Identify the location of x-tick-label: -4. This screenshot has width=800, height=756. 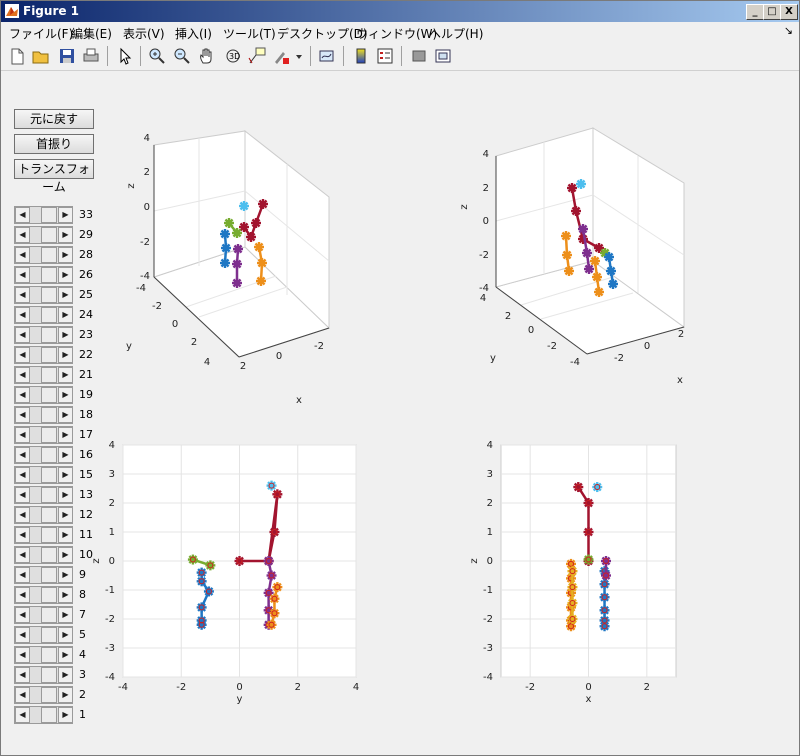
(123, 687).